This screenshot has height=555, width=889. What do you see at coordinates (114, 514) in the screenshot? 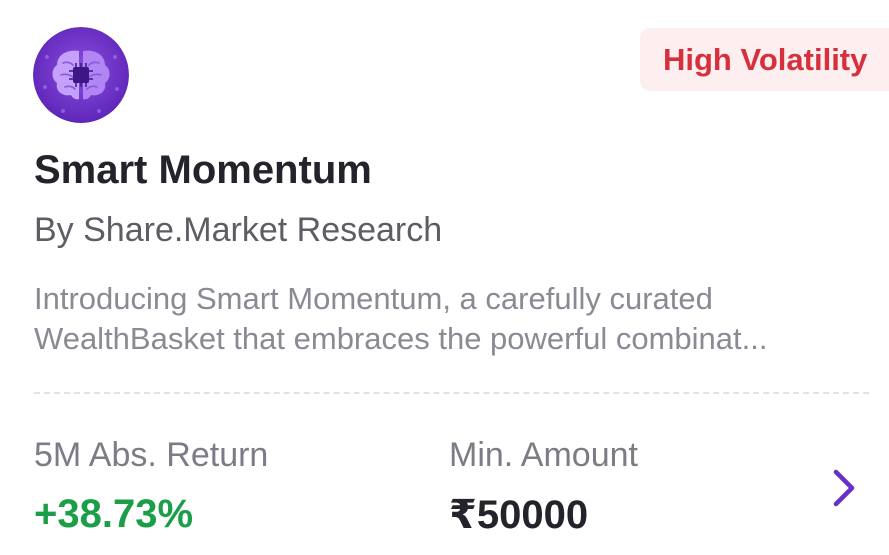
I see `return-value: +38.73%` at bounding box center [114, 514].